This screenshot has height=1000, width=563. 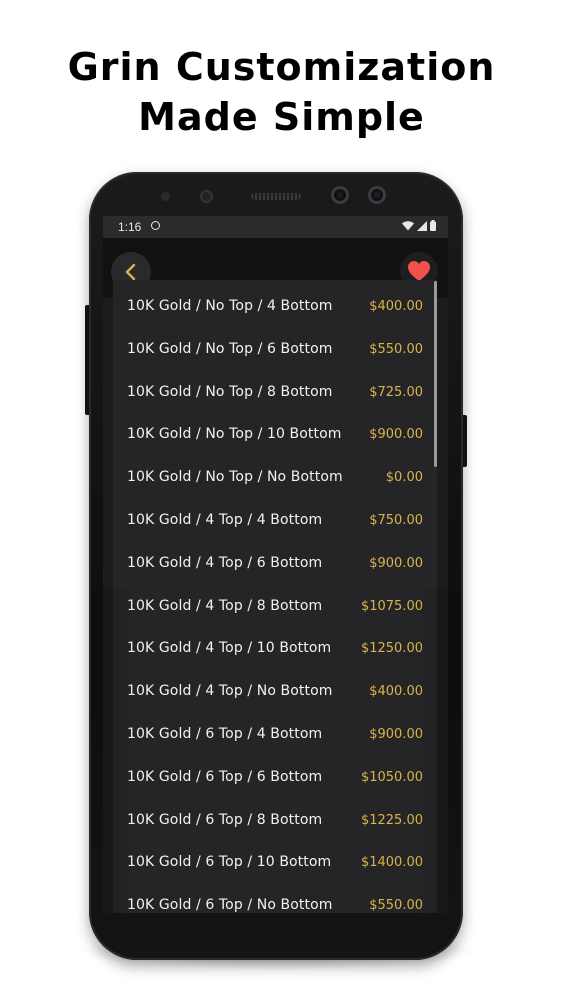 What do you see at coordinates (225, 520) in the screenshot?
I see `option-label: 10K Gold / 4 Top / 4 Bottom` at bounding box center [225, 520].